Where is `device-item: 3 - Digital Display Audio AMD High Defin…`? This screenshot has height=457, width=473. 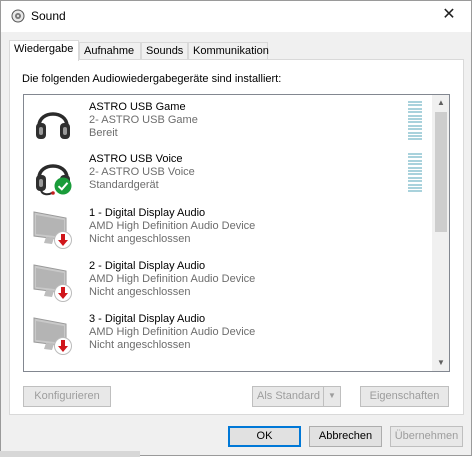
device-item: 3 - Digital Display Audio AMD High Defin… is located at coordinates (229, 333).